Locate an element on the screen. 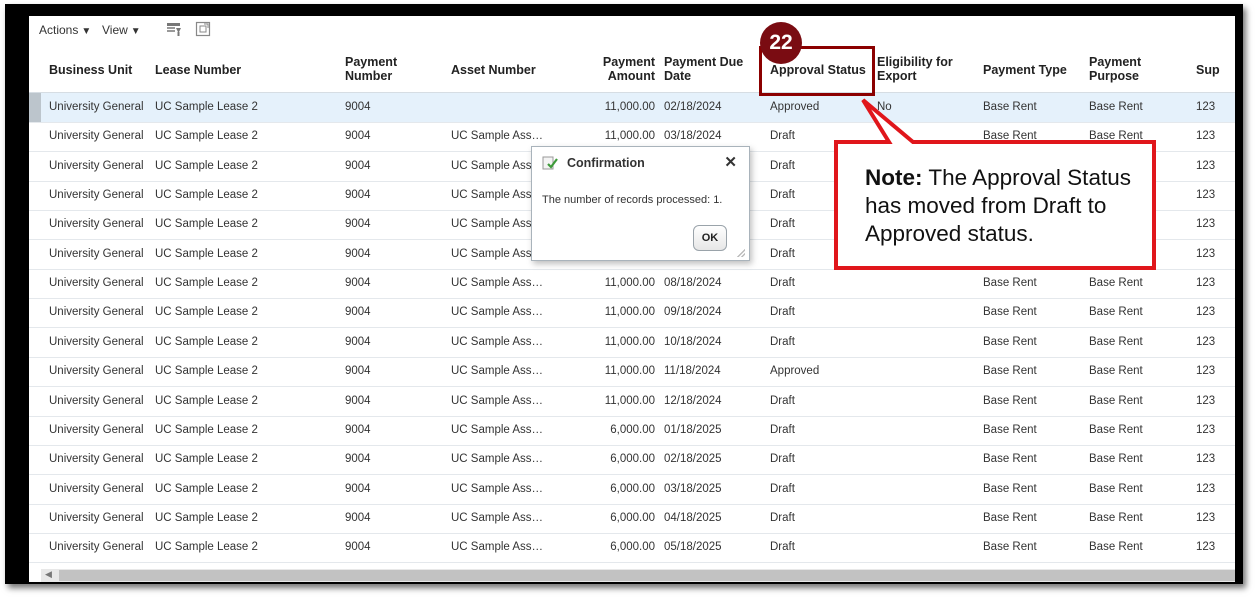  callout-shape is located at coordinates (995, 184).